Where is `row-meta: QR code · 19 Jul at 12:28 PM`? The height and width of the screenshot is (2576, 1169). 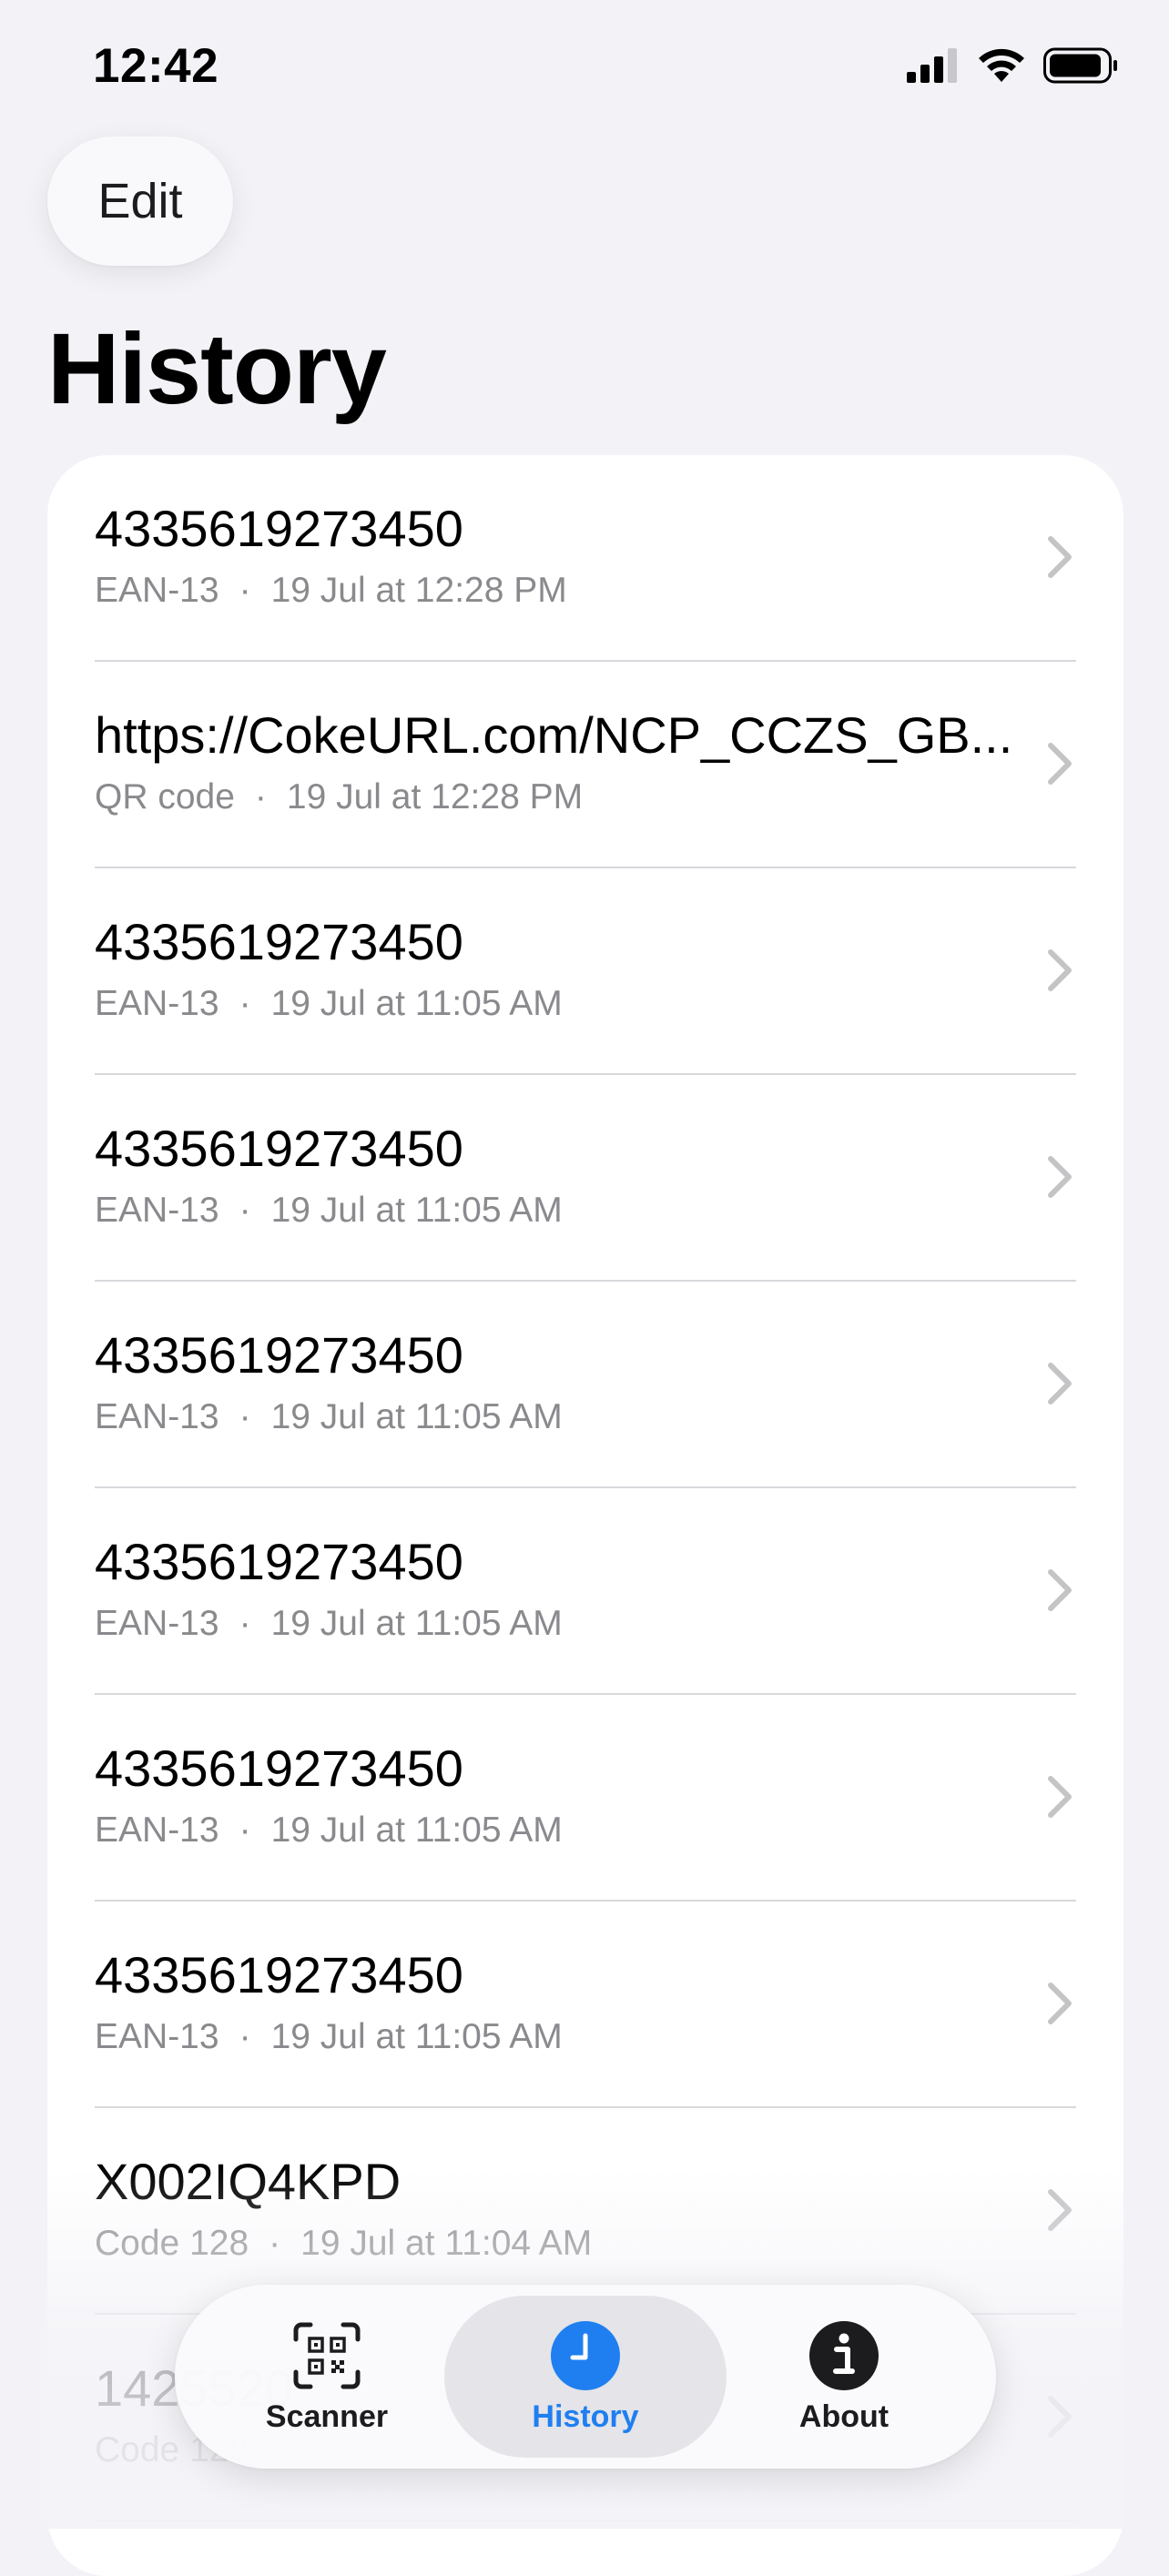 row-meta: QR code · 19 Jul at 12:28 PM is located at coordinates (339, 797).